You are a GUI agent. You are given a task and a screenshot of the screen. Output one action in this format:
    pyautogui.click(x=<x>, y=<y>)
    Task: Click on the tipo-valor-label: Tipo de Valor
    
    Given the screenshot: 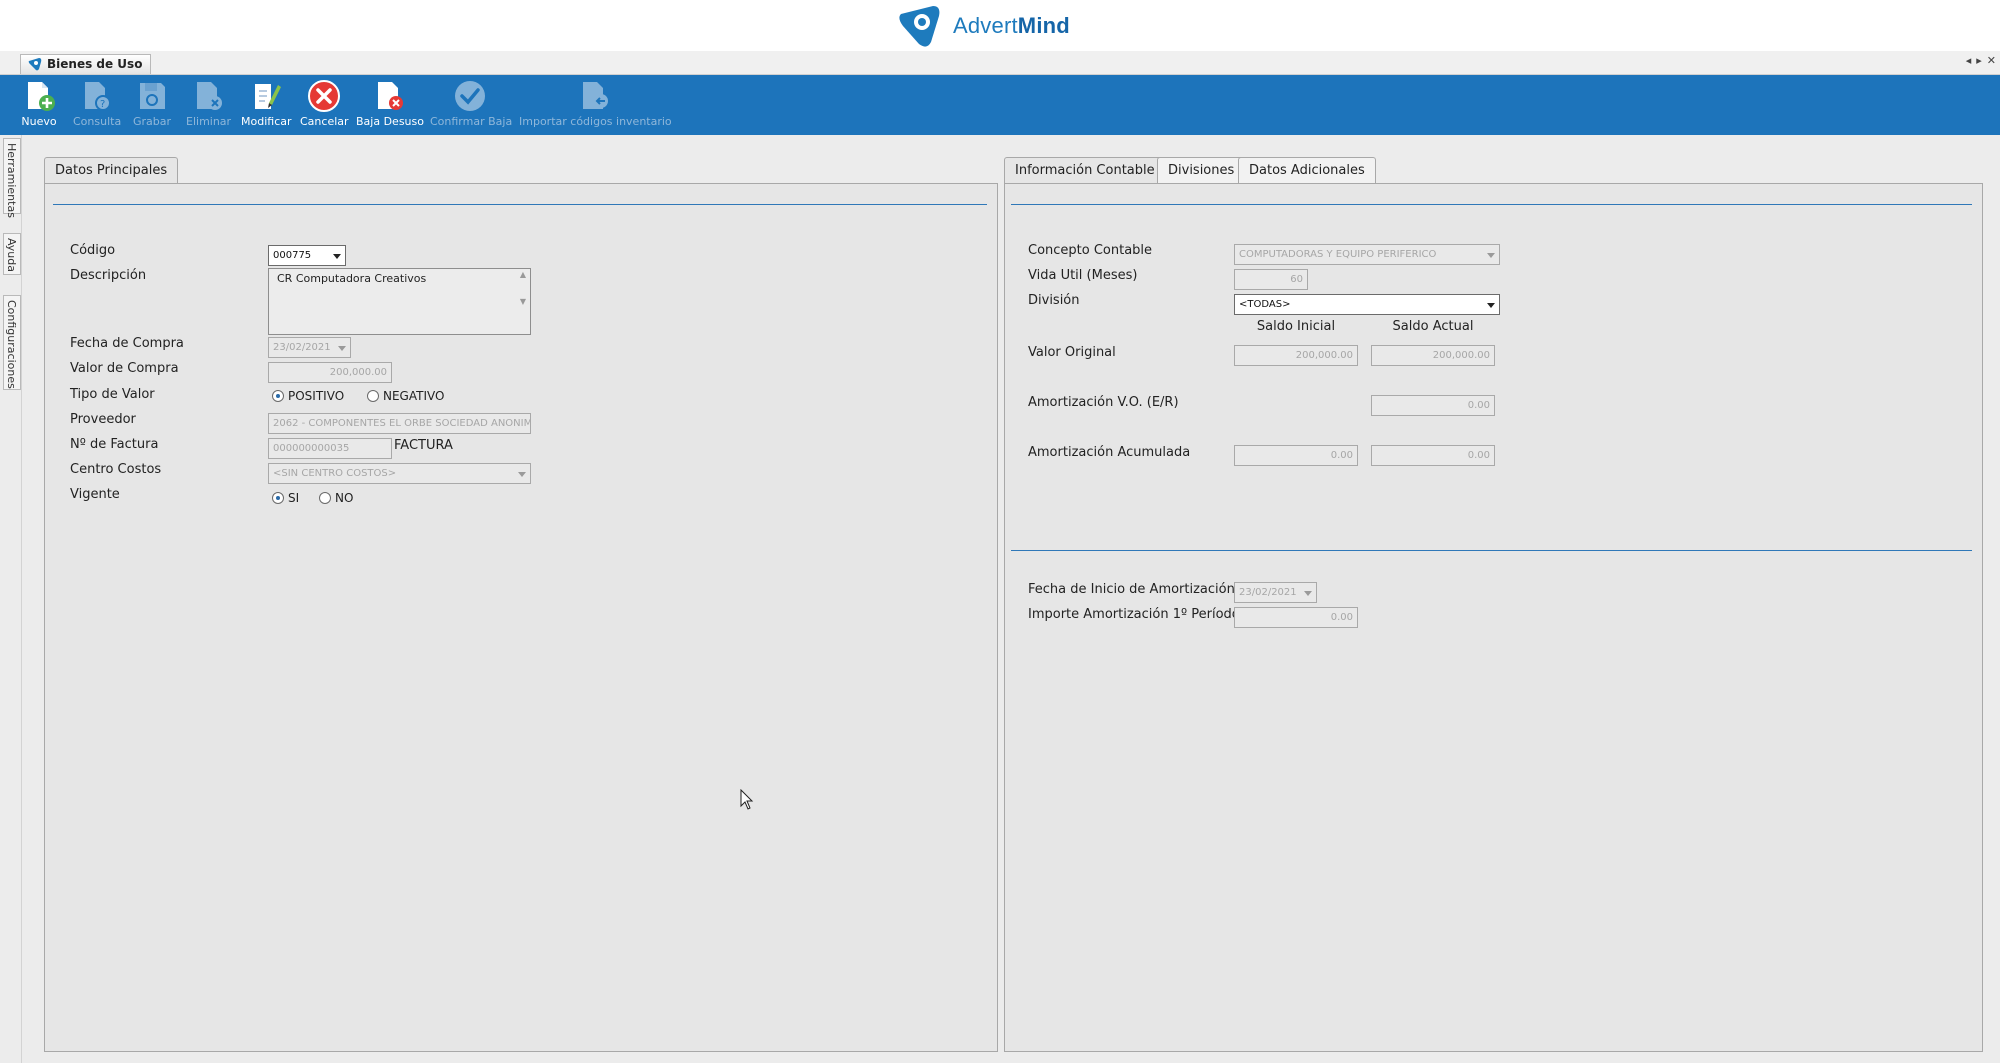 What is the action you would take?
    pyautogui.click(x=112, y=394)
    